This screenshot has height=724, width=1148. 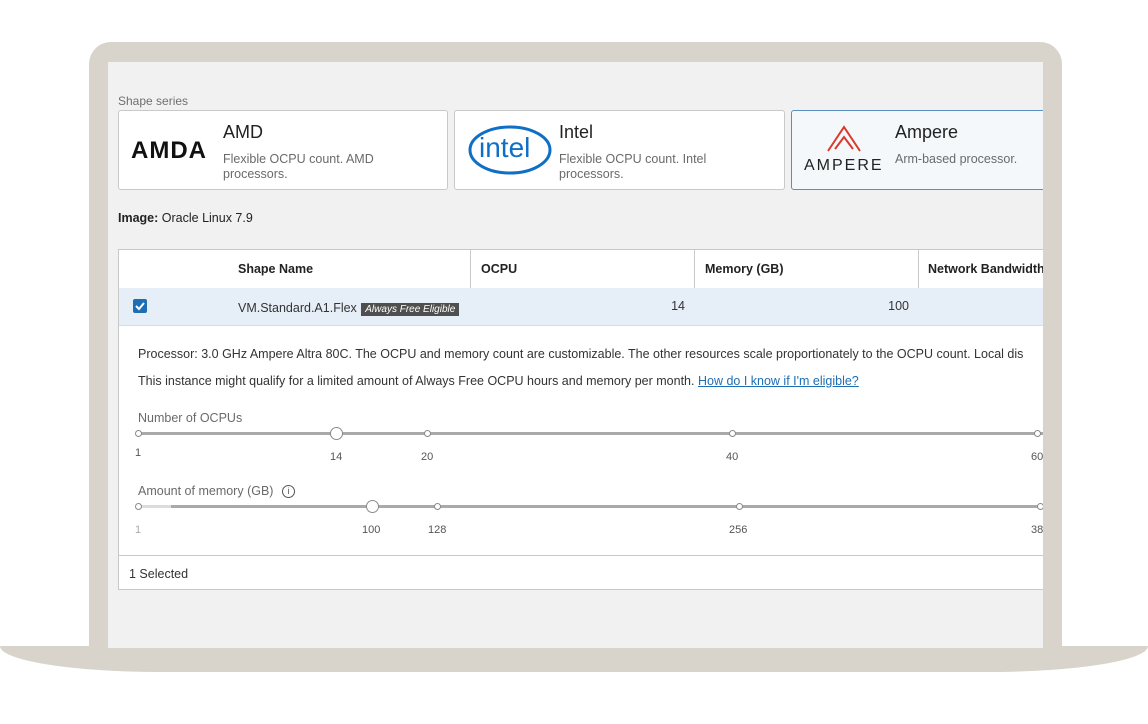 I want to click on memory-slider-track, so click(x=607, y=506).